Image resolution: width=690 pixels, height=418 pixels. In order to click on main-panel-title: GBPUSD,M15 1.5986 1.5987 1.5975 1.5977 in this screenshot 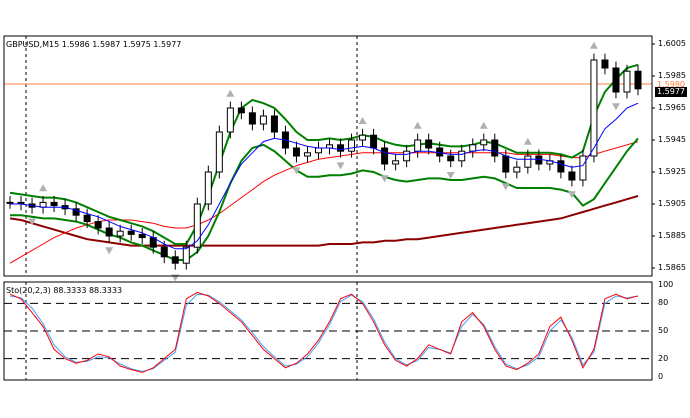, I will do `click(94, 44)`.